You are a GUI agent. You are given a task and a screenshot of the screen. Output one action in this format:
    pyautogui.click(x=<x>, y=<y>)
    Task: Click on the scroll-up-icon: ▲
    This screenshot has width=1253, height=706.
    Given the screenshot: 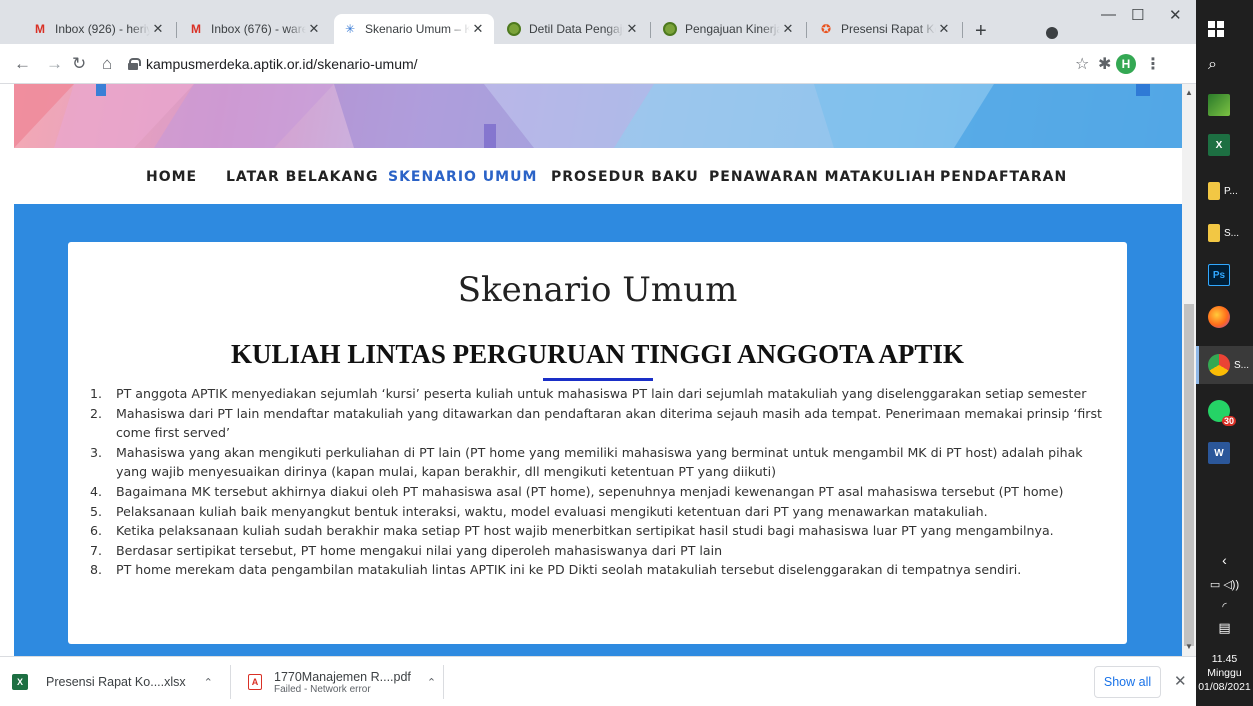 What is the action you would take?
    pyautogui.click(x=1189, y=92)
    